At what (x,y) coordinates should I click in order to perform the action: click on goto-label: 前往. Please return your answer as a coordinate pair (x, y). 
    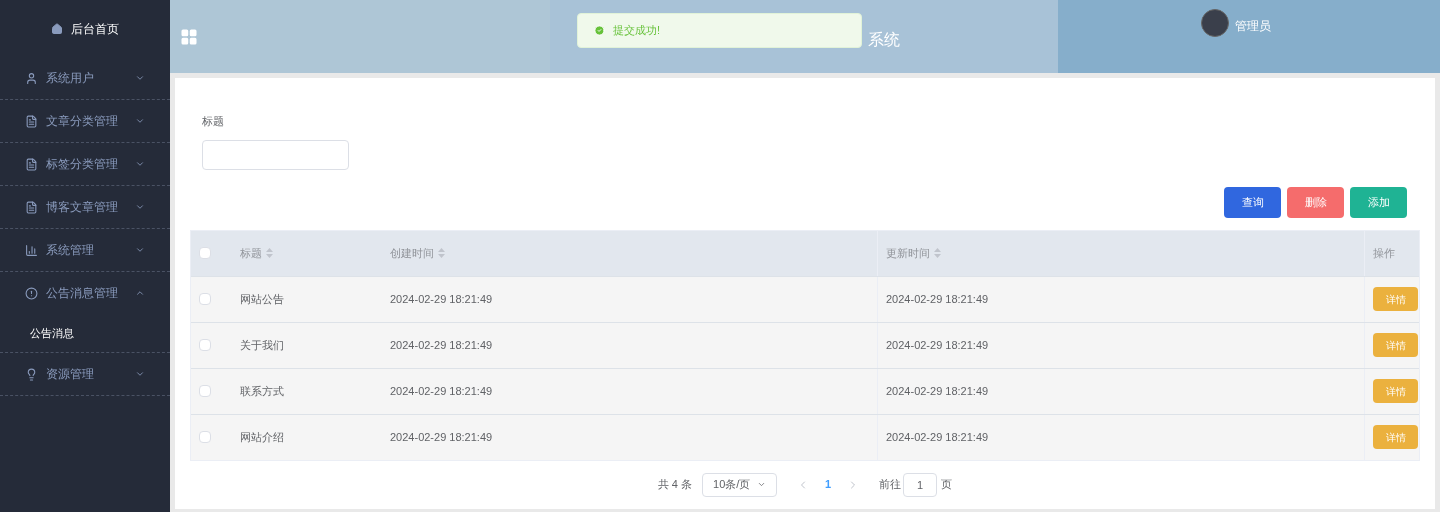
    Looking at the image, I should click on (890, 485).